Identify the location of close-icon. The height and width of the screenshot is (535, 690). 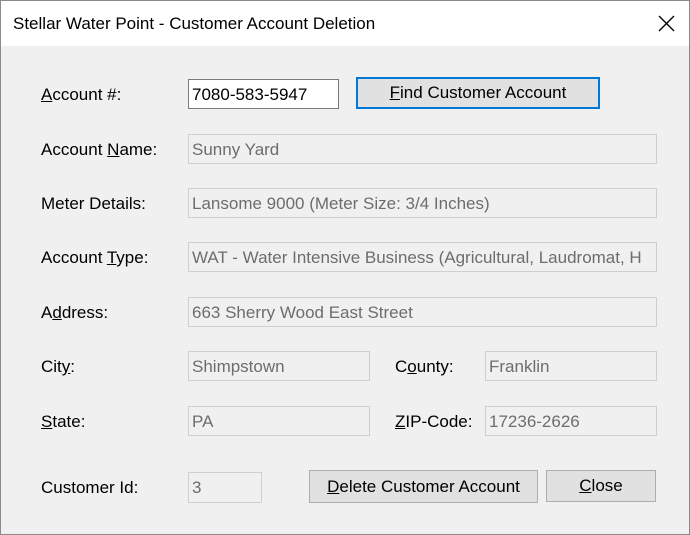
(666, 23).